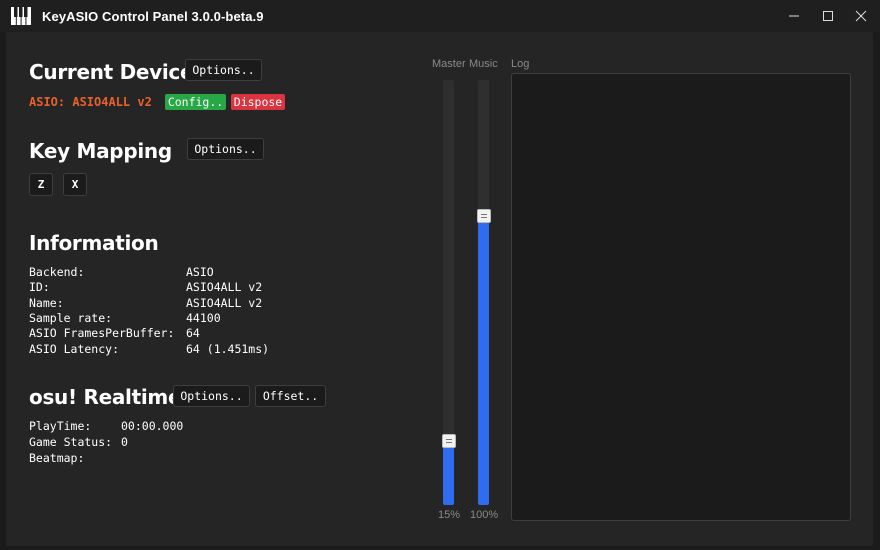  What do you see at coordinates (41, 184) in the screenshot?
I see `key-z-button: Z` at bounding box center [41, 184].